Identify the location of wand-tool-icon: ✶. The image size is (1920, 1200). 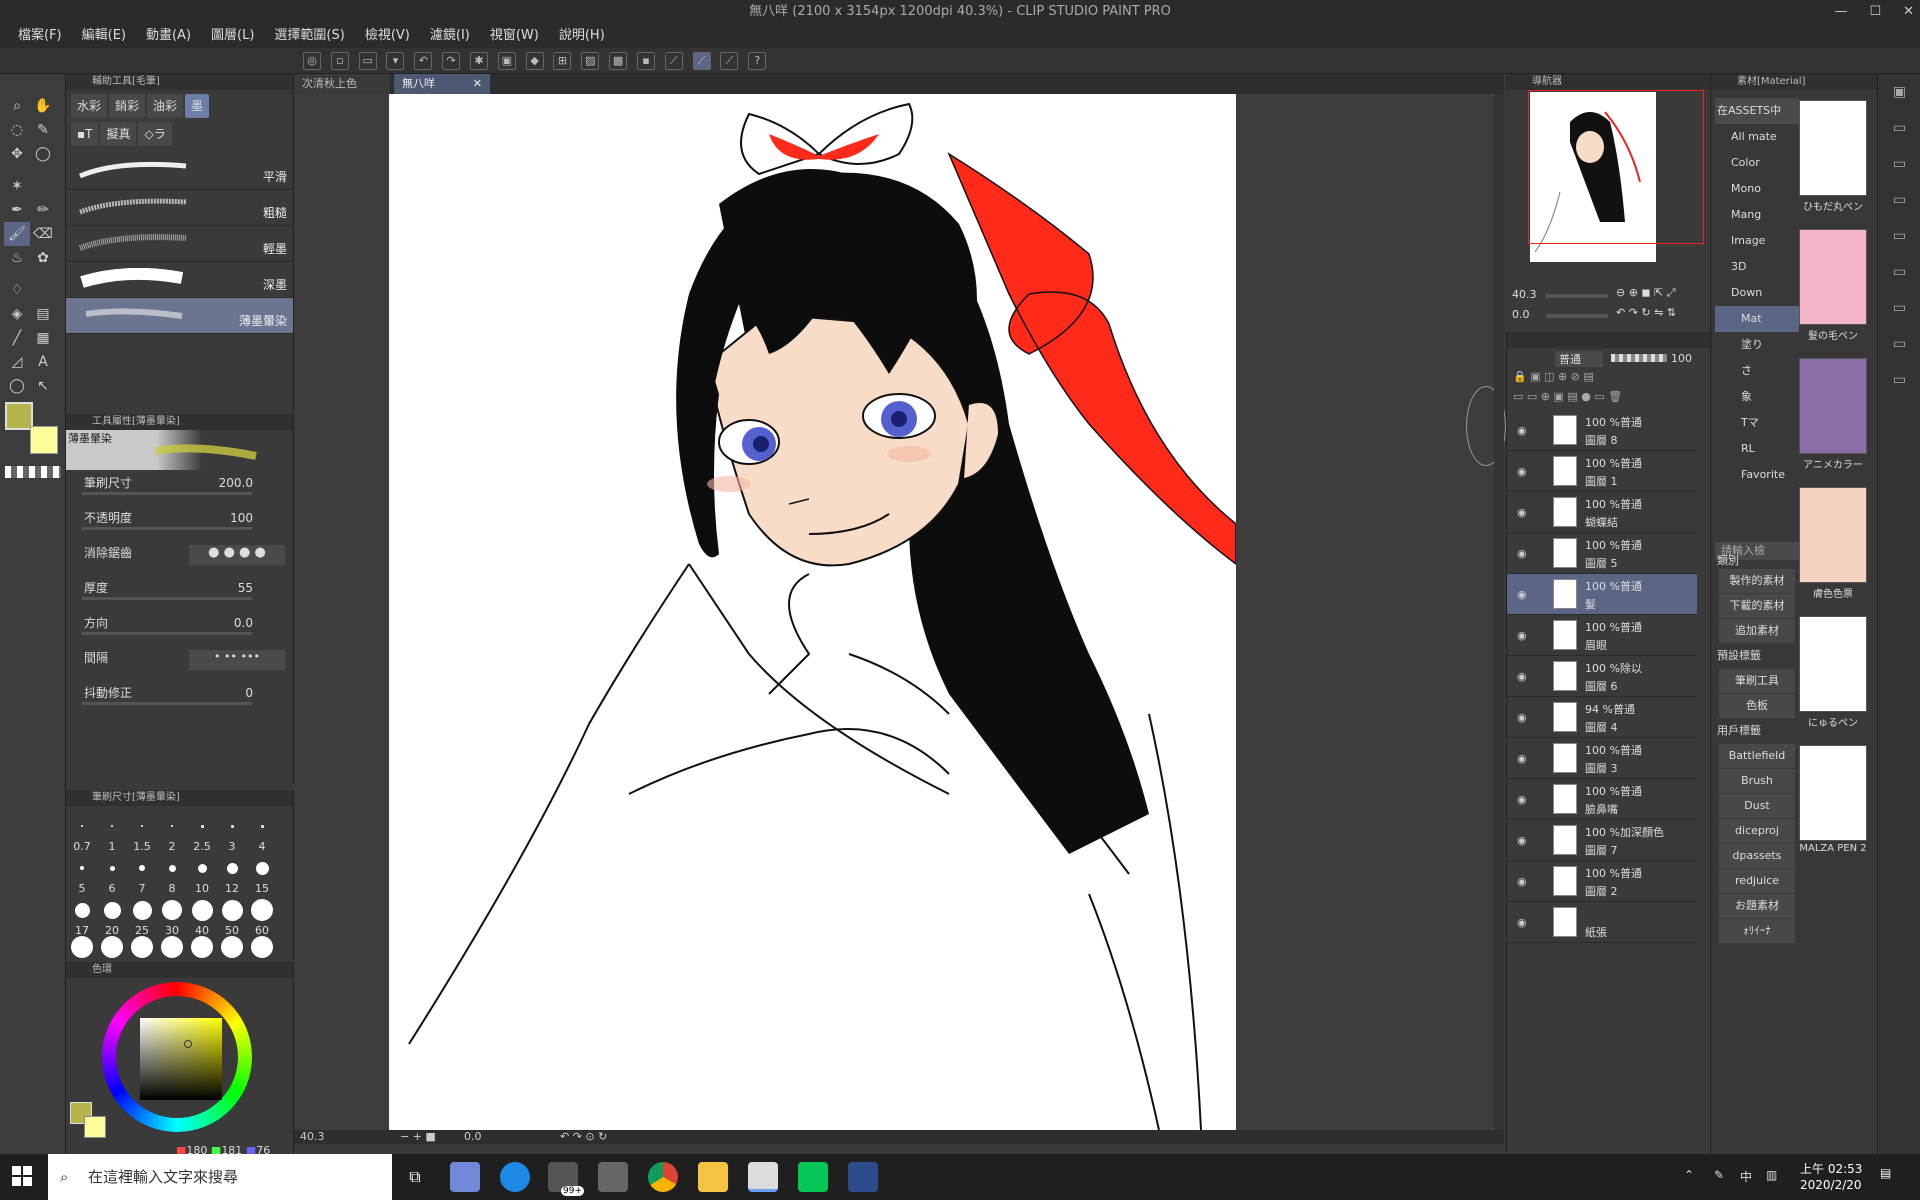
(17, 186).